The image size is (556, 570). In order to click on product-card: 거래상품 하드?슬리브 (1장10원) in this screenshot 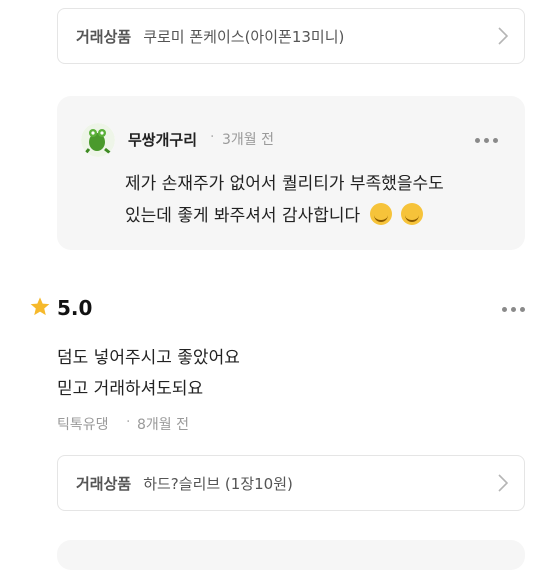, I will do `click(291, 483)`.